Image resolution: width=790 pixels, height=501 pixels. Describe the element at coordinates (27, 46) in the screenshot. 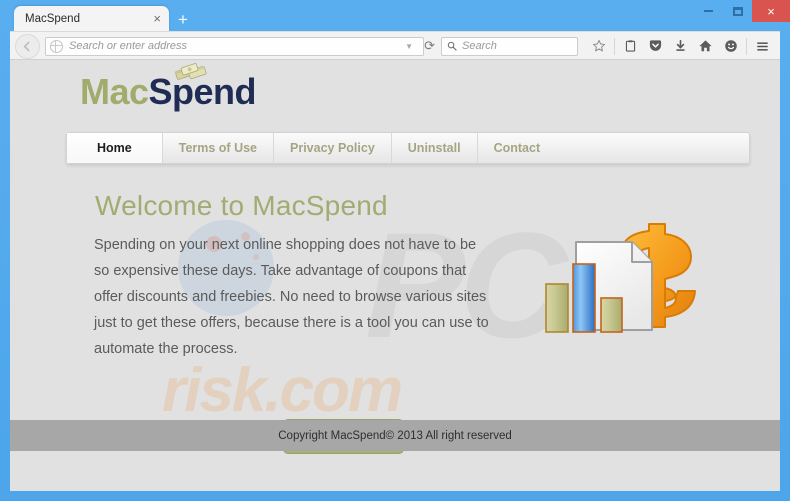

I see `back-arrow-icon` at that location.